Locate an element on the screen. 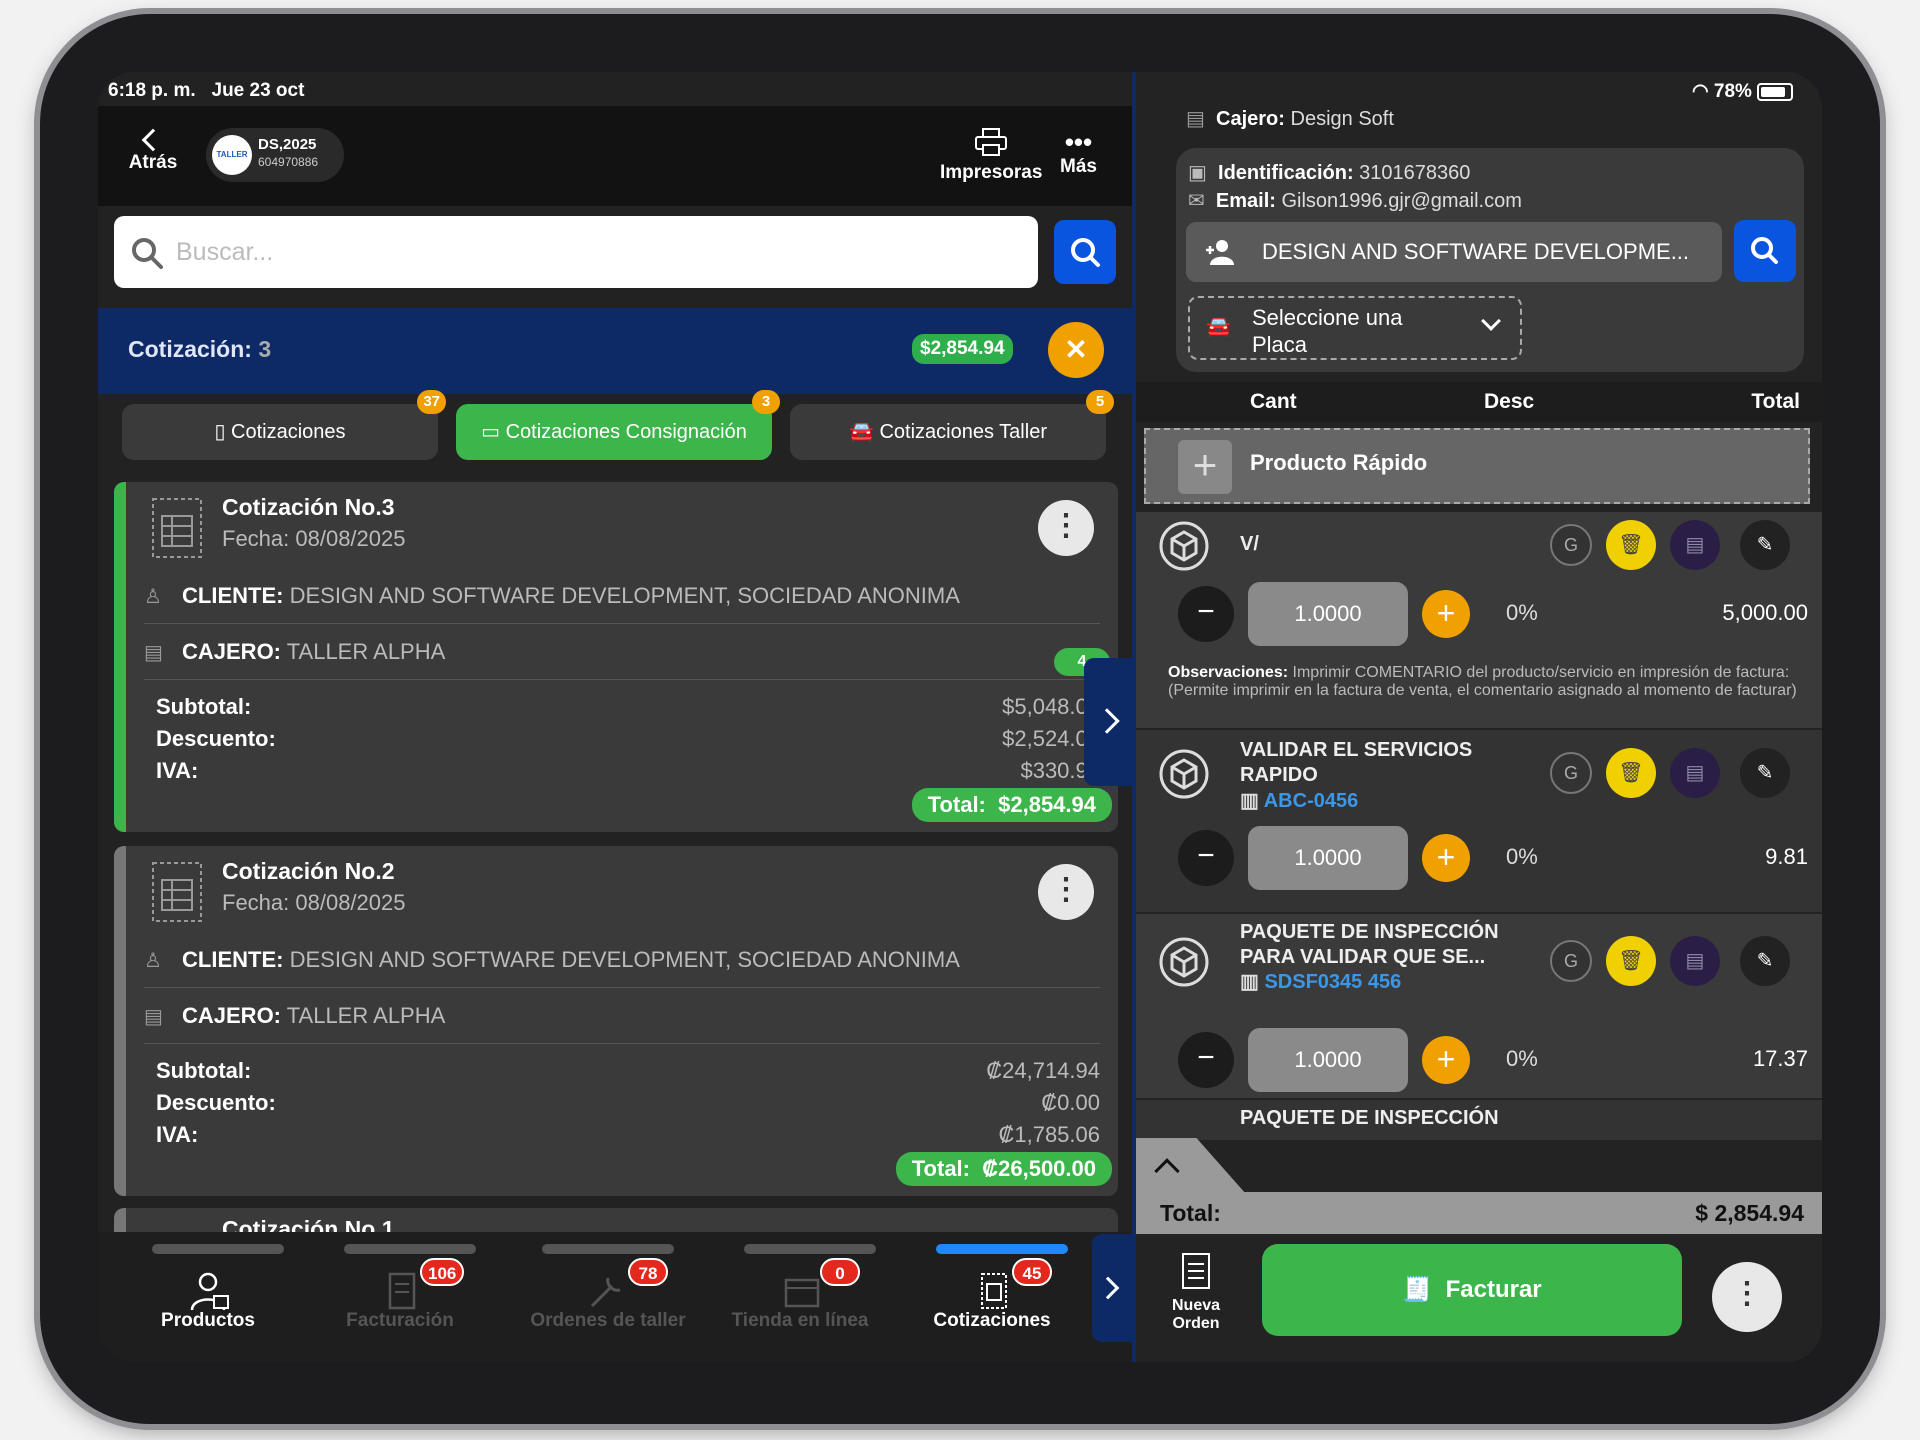 The height and width of the screenshot is (1440, 1920). folder-icon: ▭ is located at coordinates (491, 432).